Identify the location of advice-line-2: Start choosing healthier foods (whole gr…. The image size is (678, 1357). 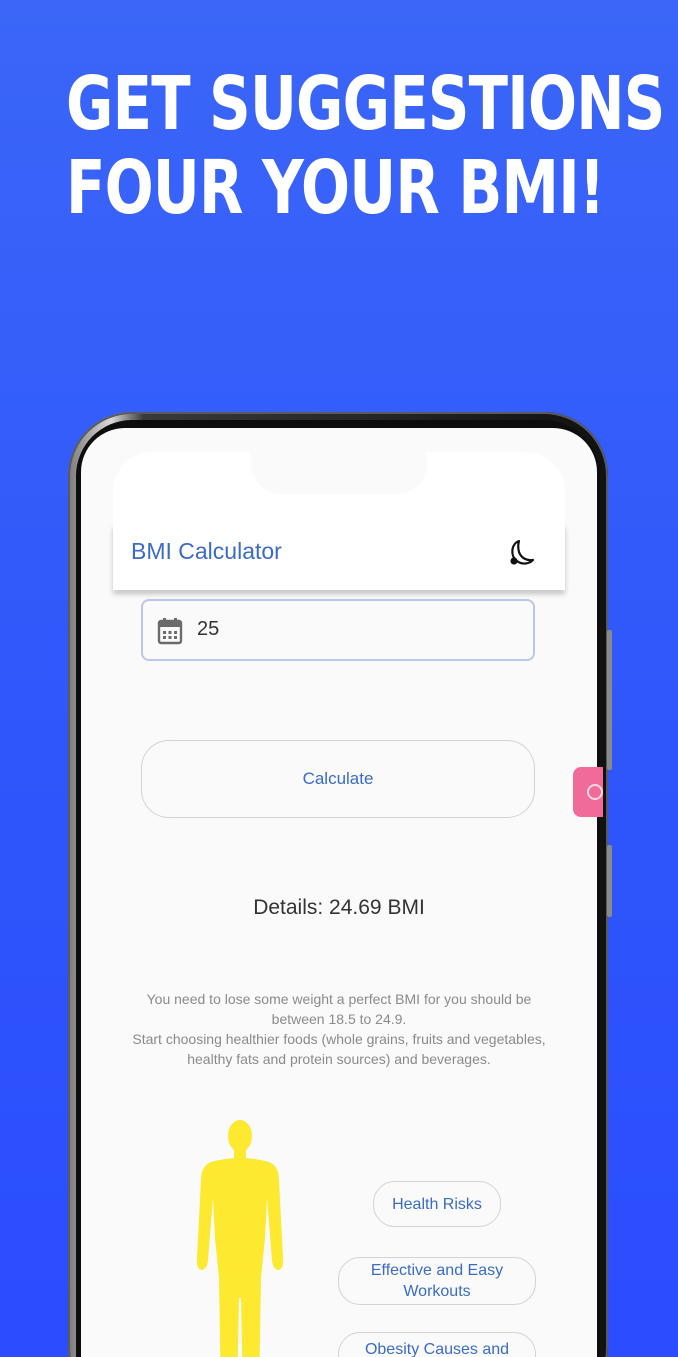
(339, 1049).